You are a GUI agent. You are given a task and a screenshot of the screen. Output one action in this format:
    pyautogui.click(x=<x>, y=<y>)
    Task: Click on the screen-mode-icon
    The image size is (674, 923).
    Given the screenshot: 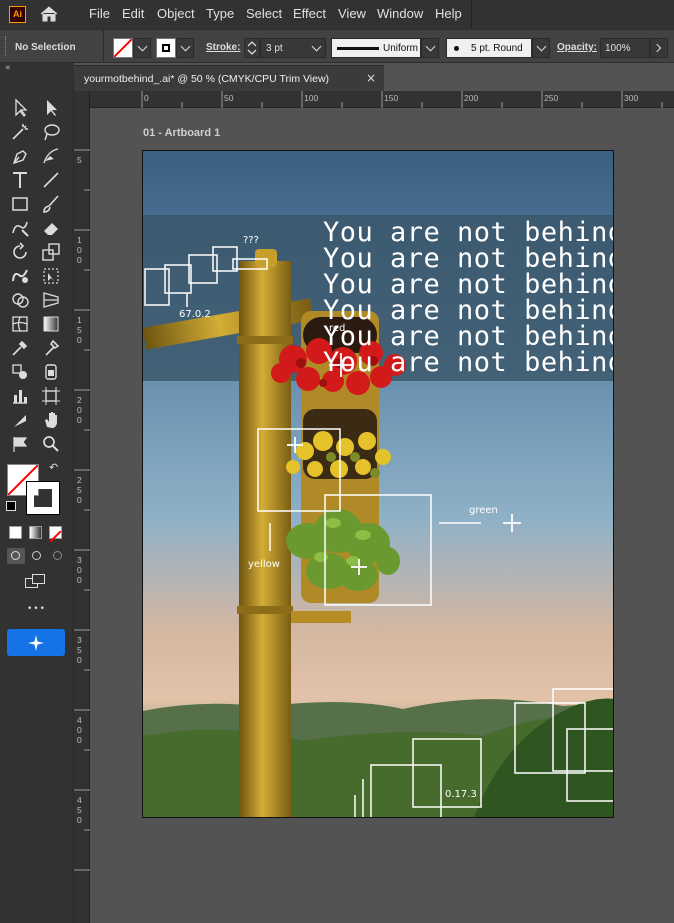 What is the action you would take?
    pyautogui.click(x=36, y=582)
    